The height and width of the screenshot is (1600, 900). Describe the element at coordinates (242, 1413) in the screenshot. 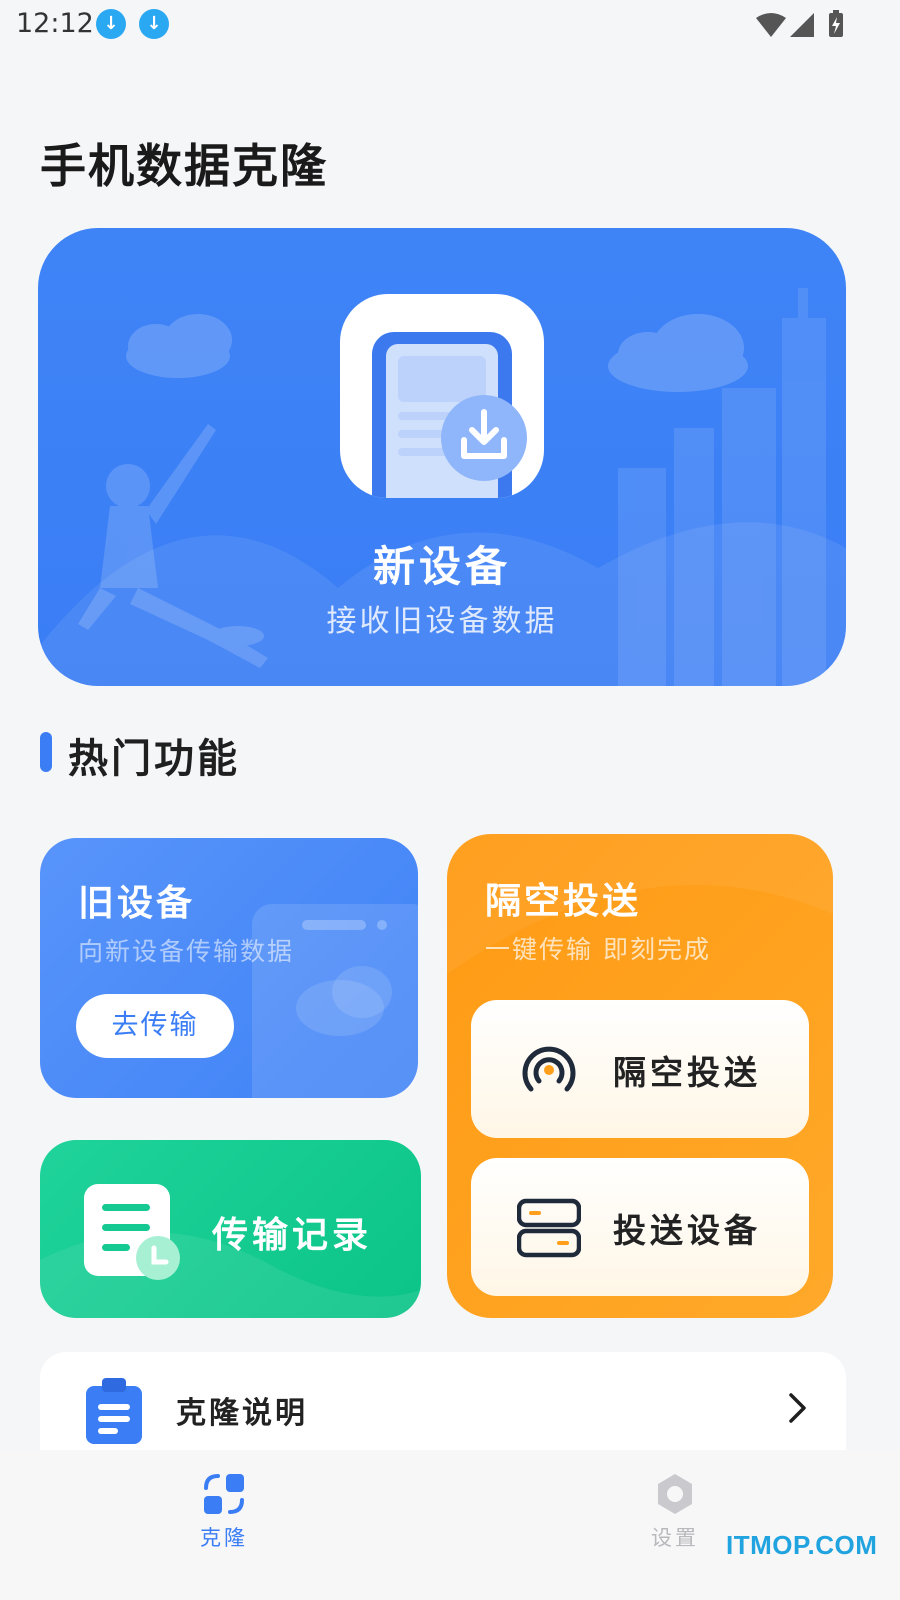

I see `clone-guide-label: 克隆说明` at that location.